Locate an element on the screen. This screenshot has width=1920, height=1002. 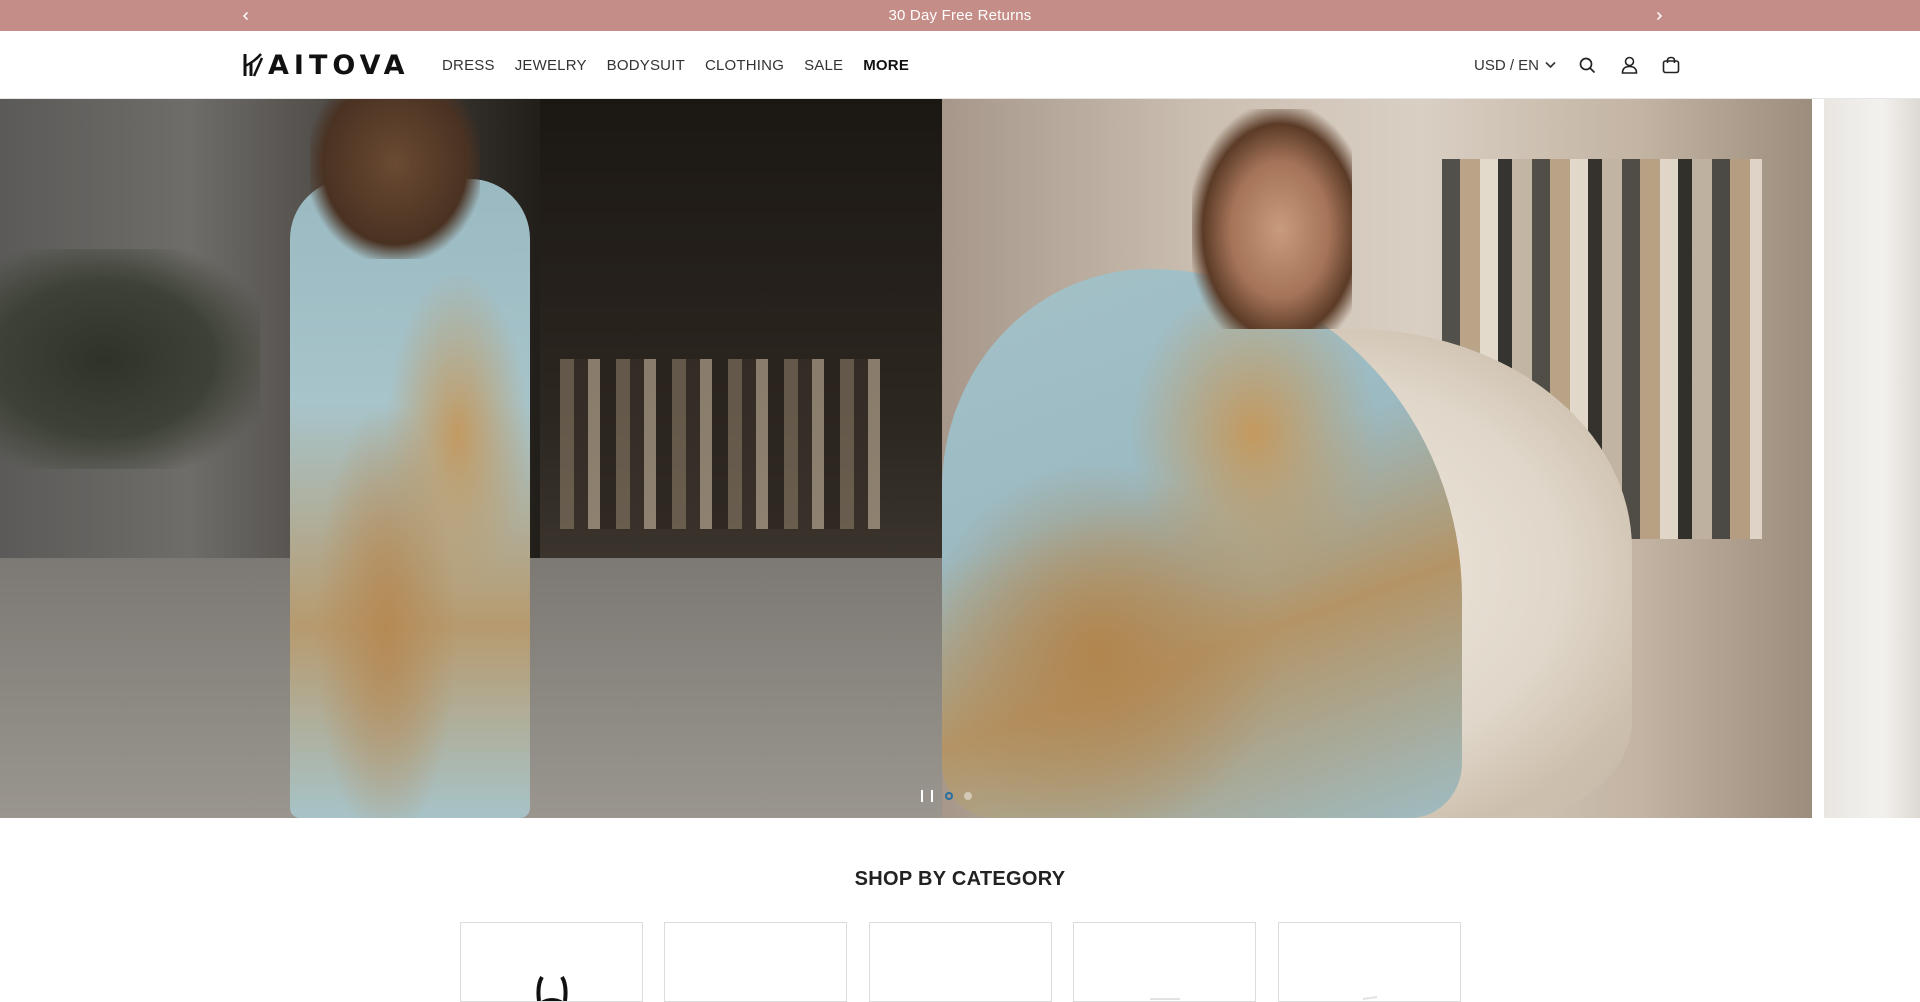
account-button is located at coordinates (1629, 65).